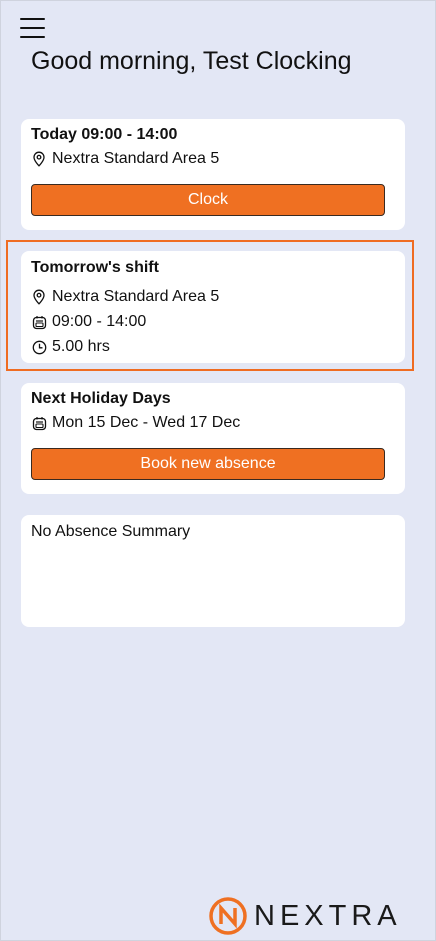 This screenshot has height=941, width=436. Describe the element at coordinates (95, 267) in the screenshot. I see `tomorrow-shift-title: Tomorrow's shift` at that location.